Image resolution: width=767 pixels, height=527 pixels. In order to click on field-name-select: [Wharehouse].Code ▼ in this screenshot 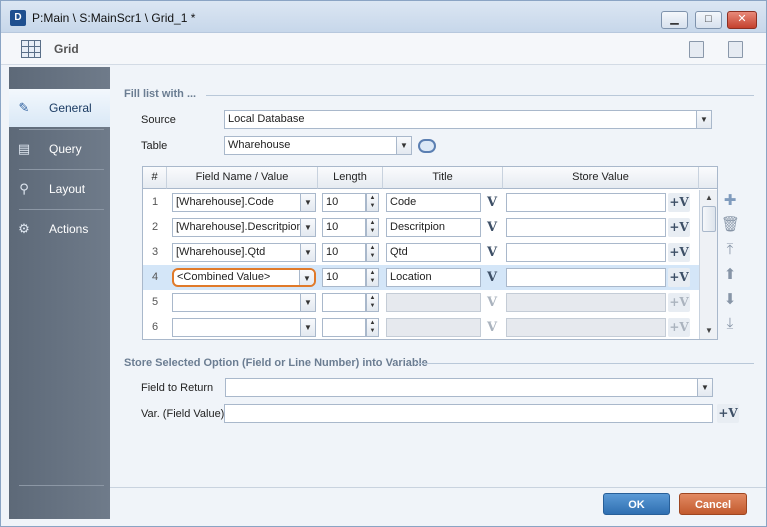, I will do `click(244, 202)`.